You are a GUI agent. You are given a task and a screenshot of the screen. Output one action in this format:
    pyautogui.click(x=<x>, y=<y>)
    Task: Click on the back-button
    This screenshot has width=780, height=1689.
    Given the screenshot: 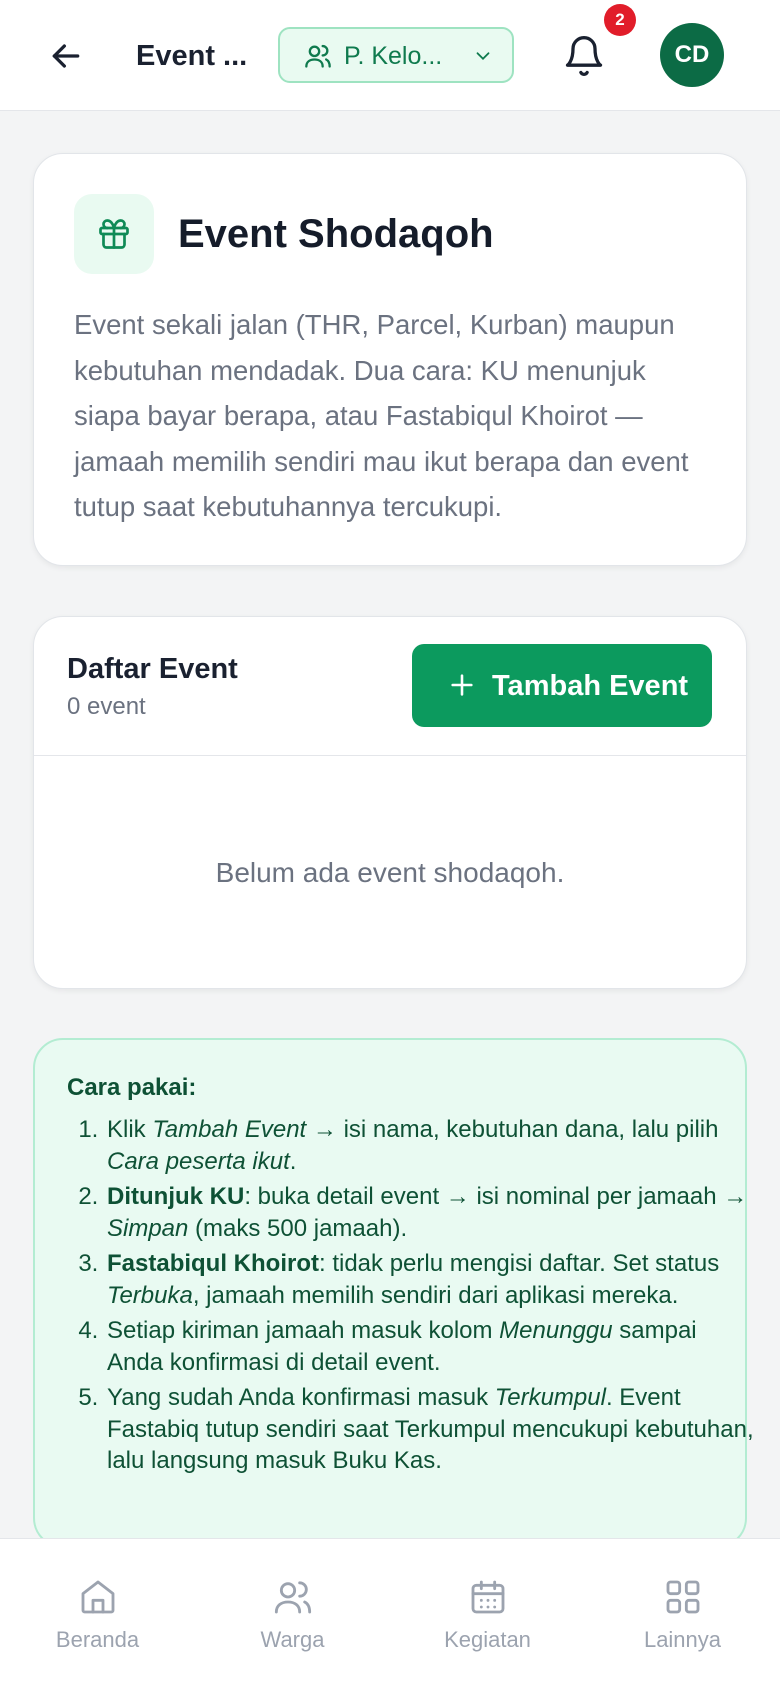 What is the action you would take?
    pyautogui.click(x=66, y=56)
    